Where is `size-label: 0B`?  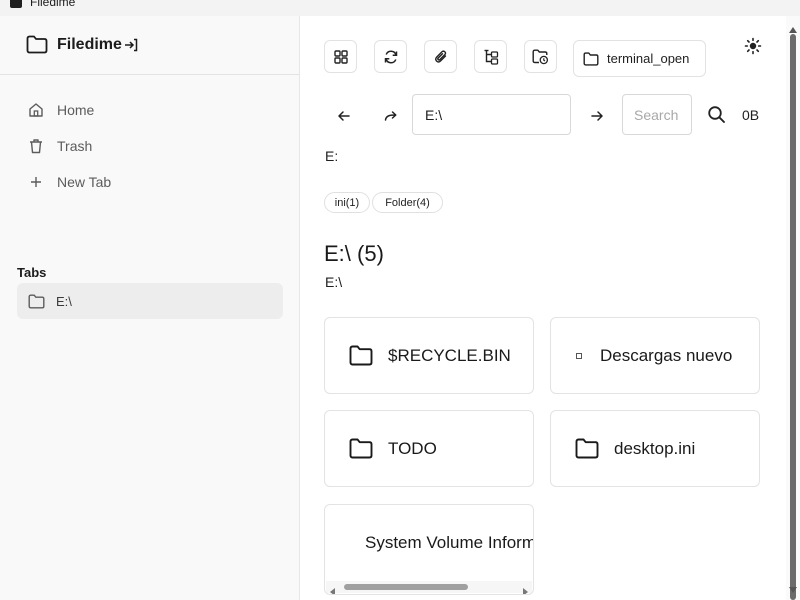 size-label: 0B is located at coordinates (751, 115).